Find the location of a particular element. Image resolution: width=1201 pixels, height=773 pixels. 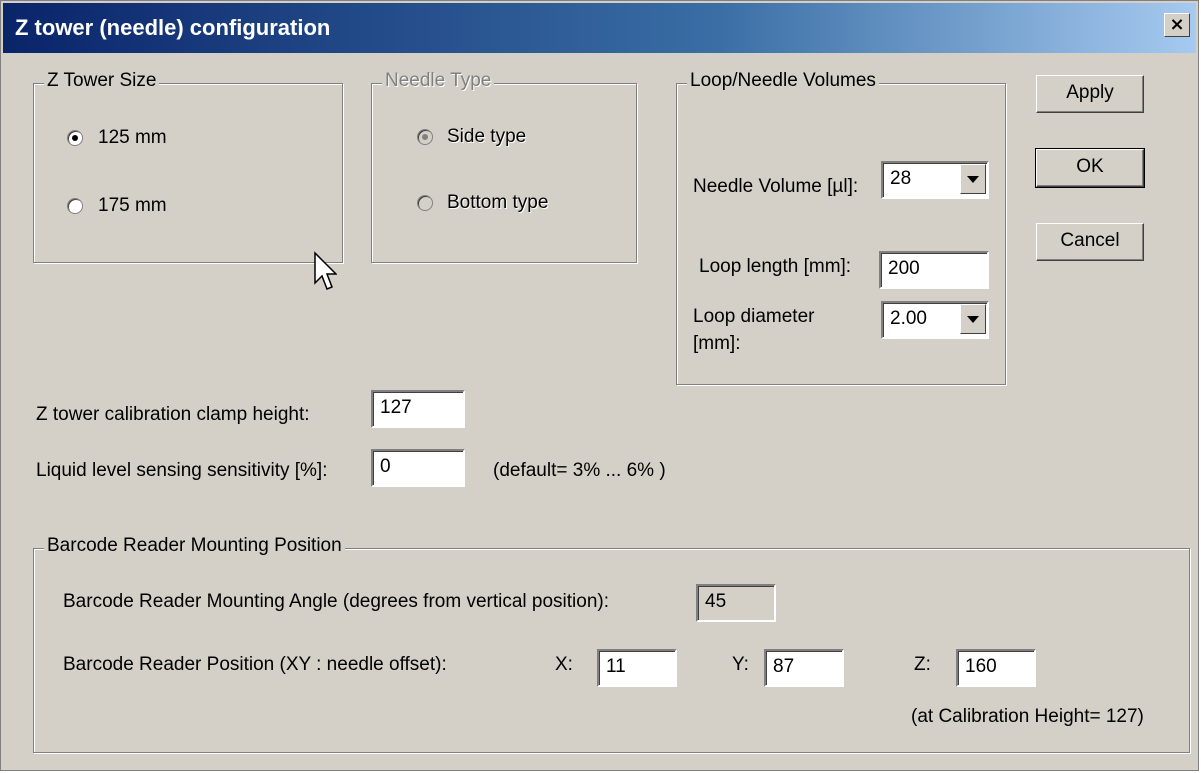

needle-volume-label: Needle Volume [µl]: is located at coordinates (776, 186).